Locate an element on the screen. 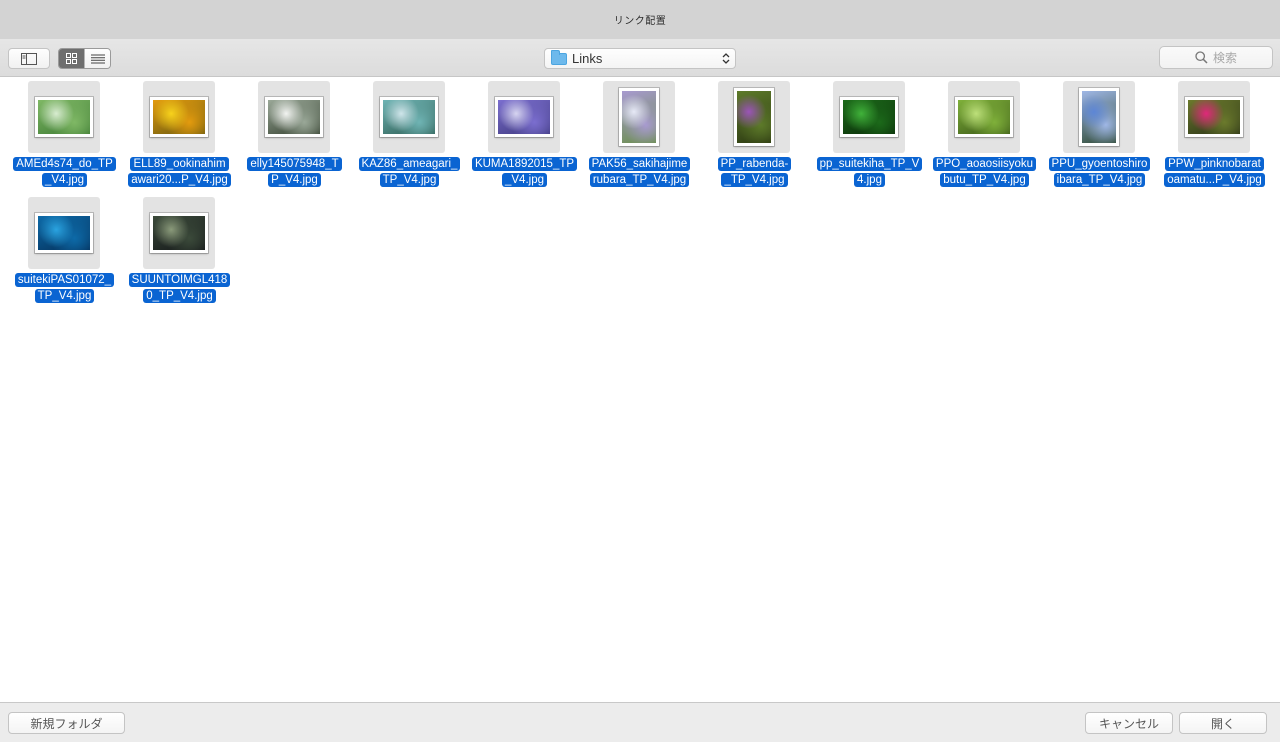  file-name-label: pp_suitekiha_TP_V 4.jpg is located at coordinates (869, 172).